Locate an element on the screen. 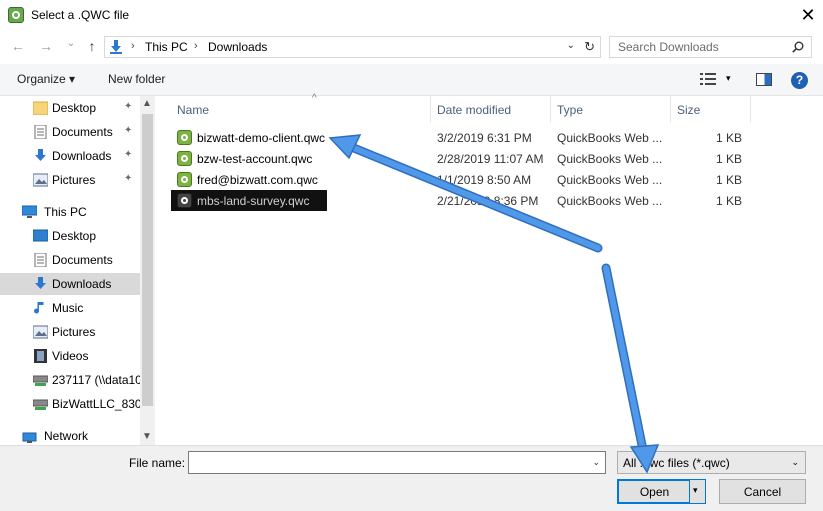  column-header-type: Type is located at coordinates (611, 109).